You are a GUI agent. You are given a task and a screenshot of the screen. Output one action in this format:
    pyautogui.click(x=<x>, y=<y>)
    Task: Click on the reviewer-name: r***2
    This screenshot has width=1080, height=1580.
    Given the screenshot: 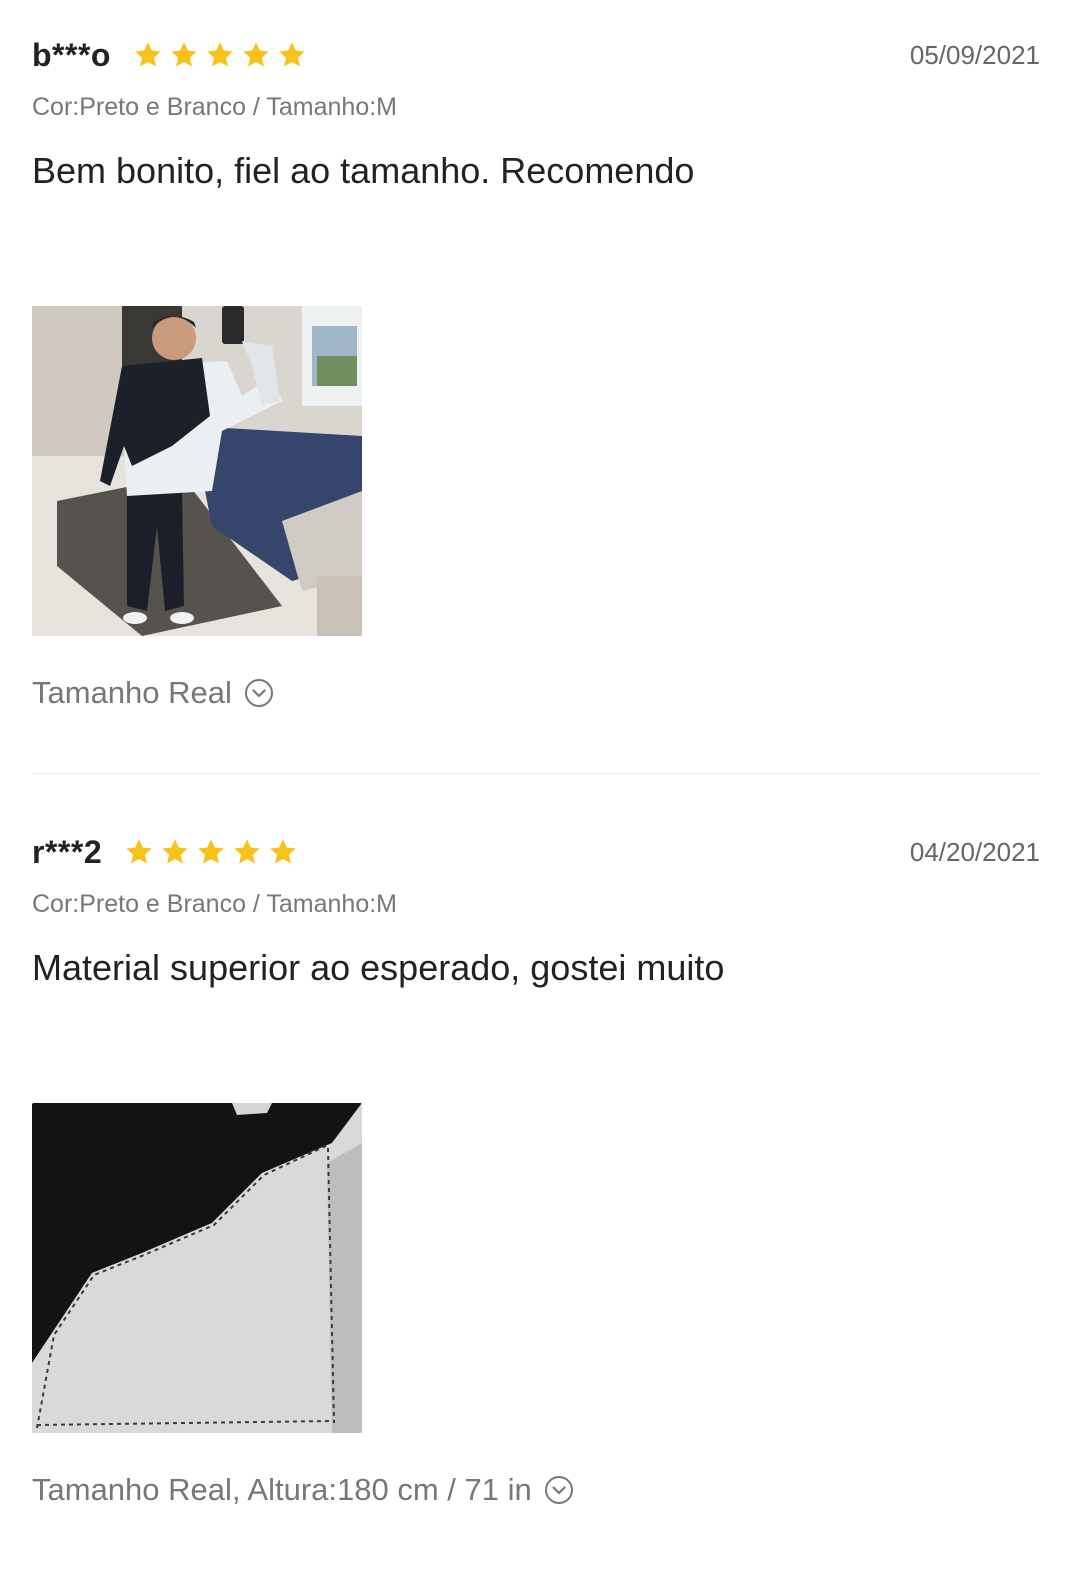 What is the action you would take?
    pyautogui.click(x=67, y=851)
    